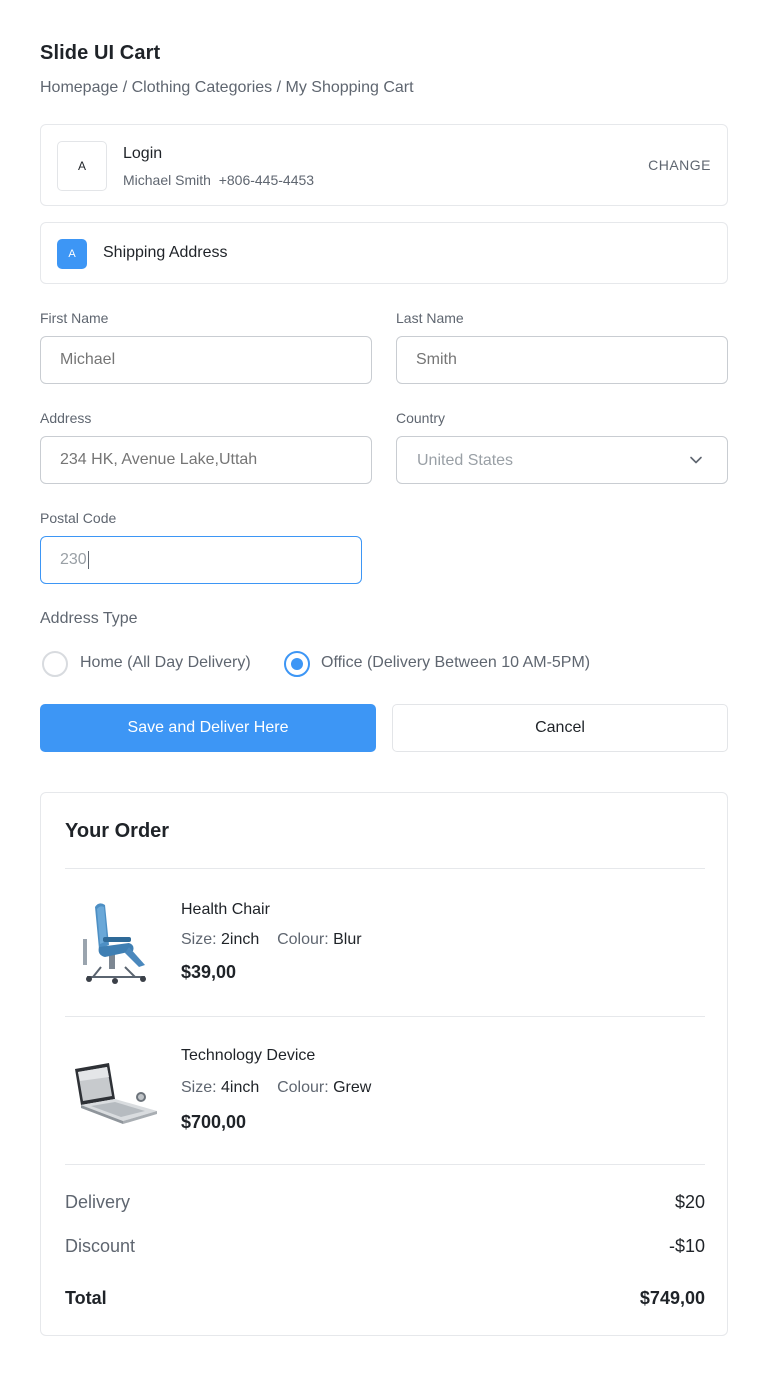 This screenshot has height=1376, width=768. Describe the element at coordinates (385, 1202) in the screenshot. I see `delivery-row: Delivery $20` at that location.